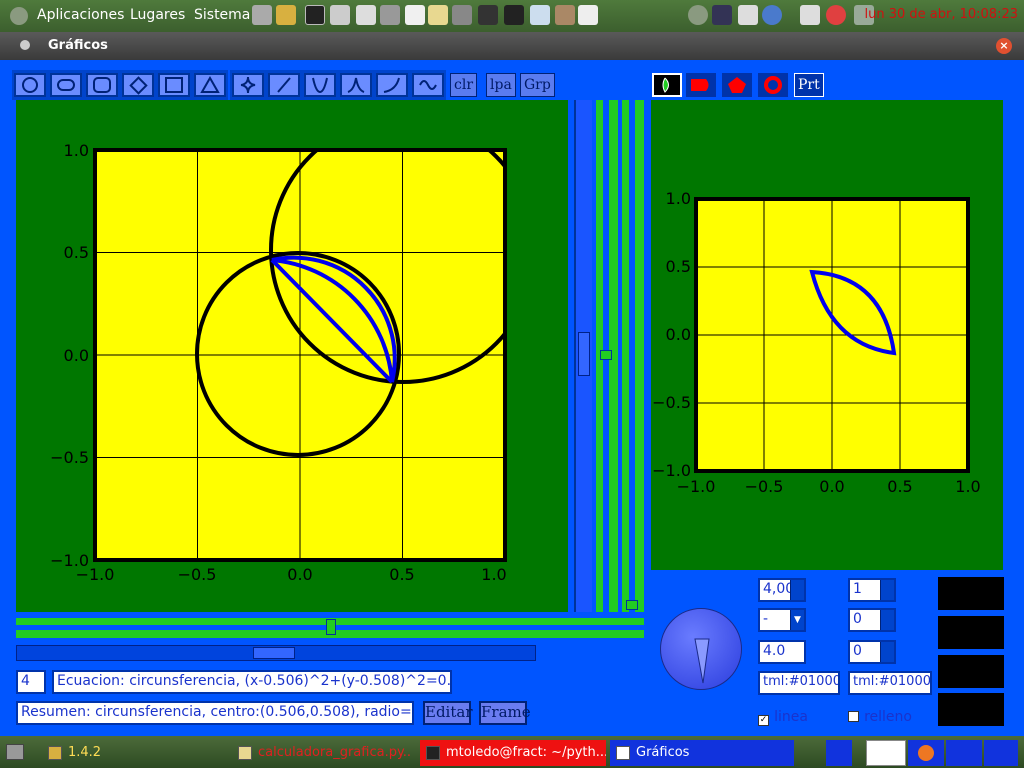  Describe the element at coordinates (262, 15) in the screenshot. I see `printer-icon` at that location.